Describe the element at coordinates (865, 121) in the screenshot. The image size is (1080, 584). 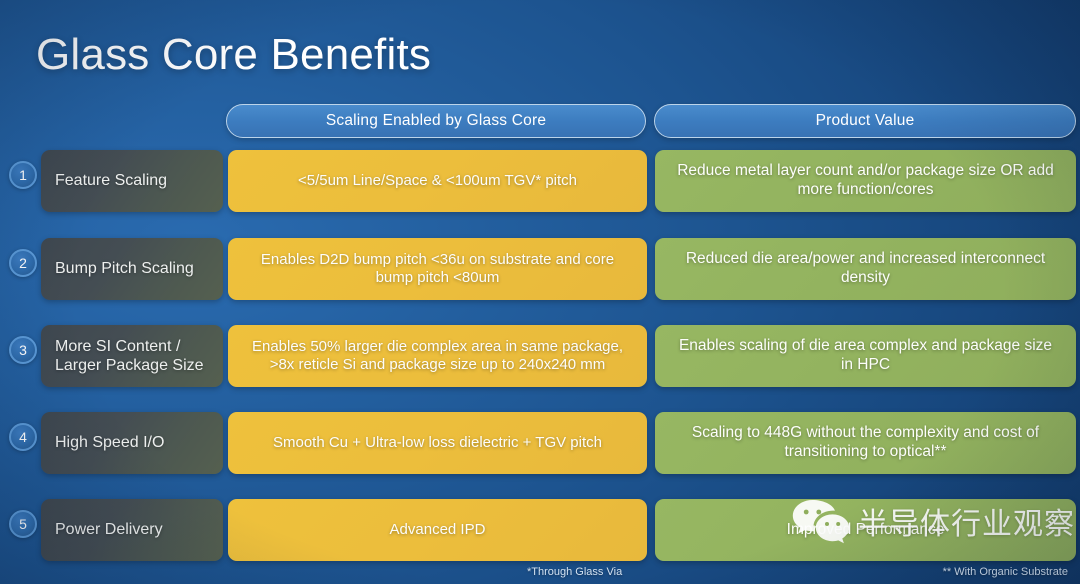
I see `column-header-product: Product Value` at that location.